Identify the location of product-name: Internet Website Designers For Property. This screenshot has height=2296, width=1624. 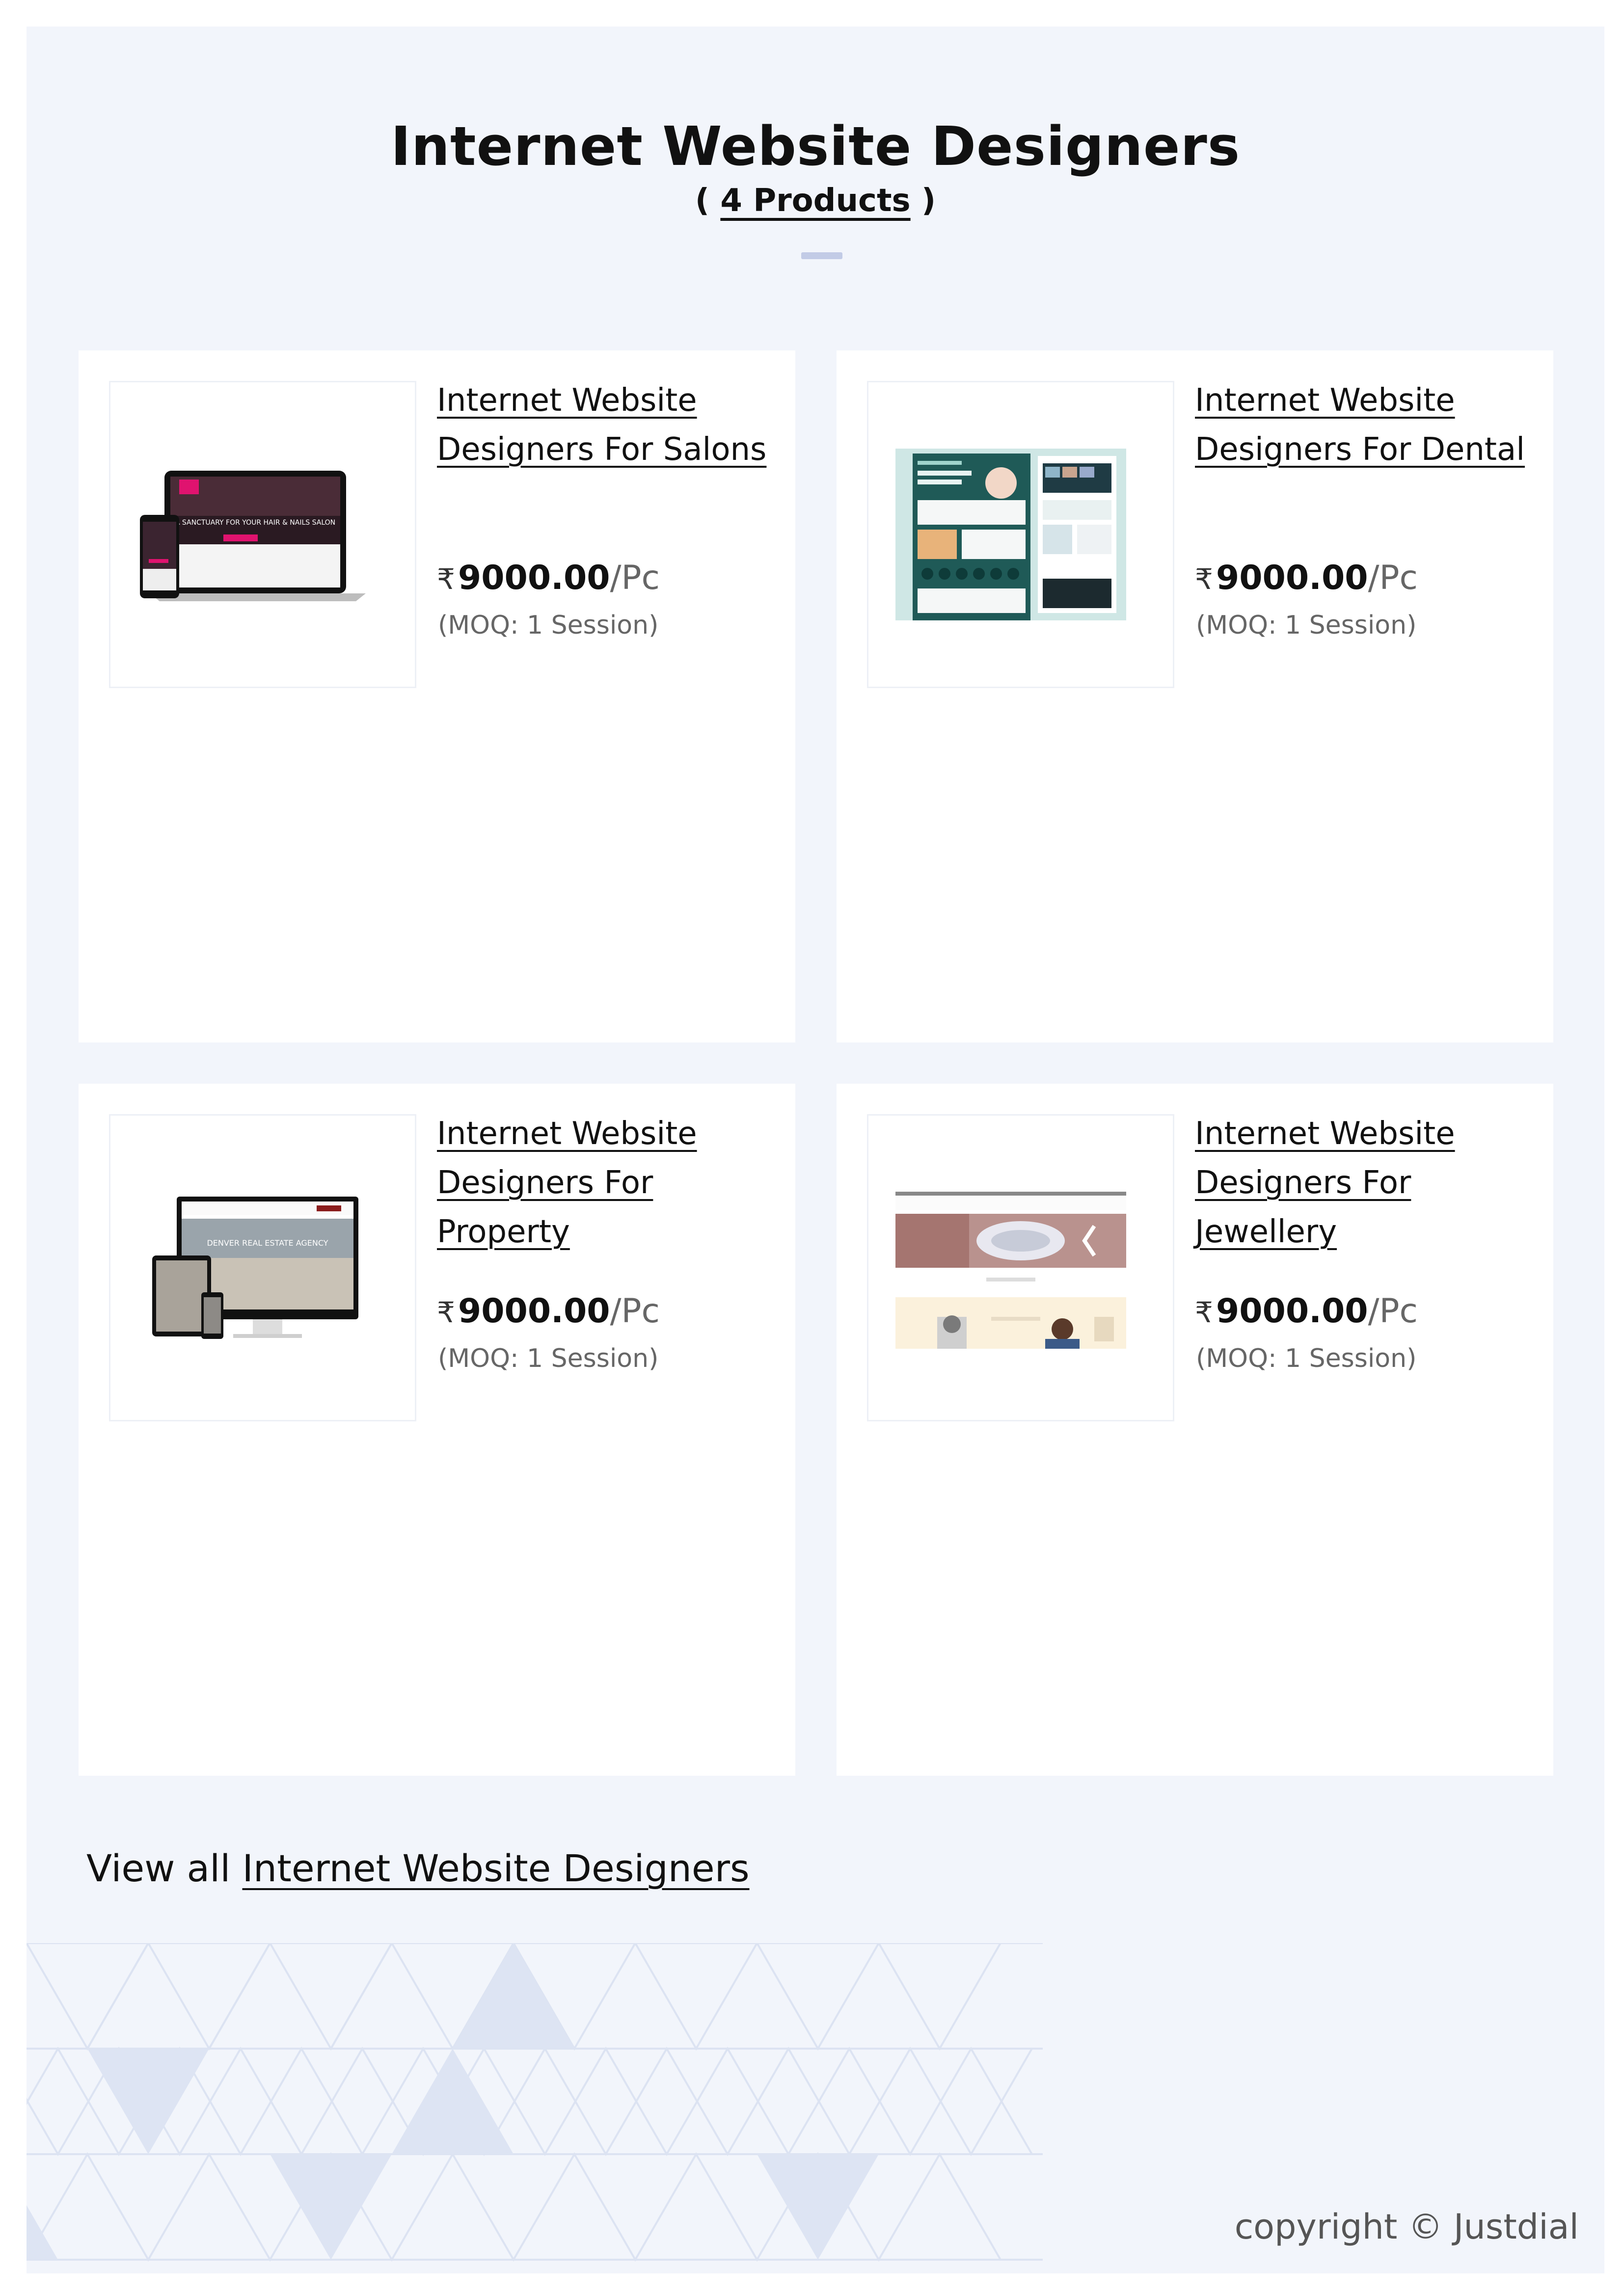
(604, 1182).